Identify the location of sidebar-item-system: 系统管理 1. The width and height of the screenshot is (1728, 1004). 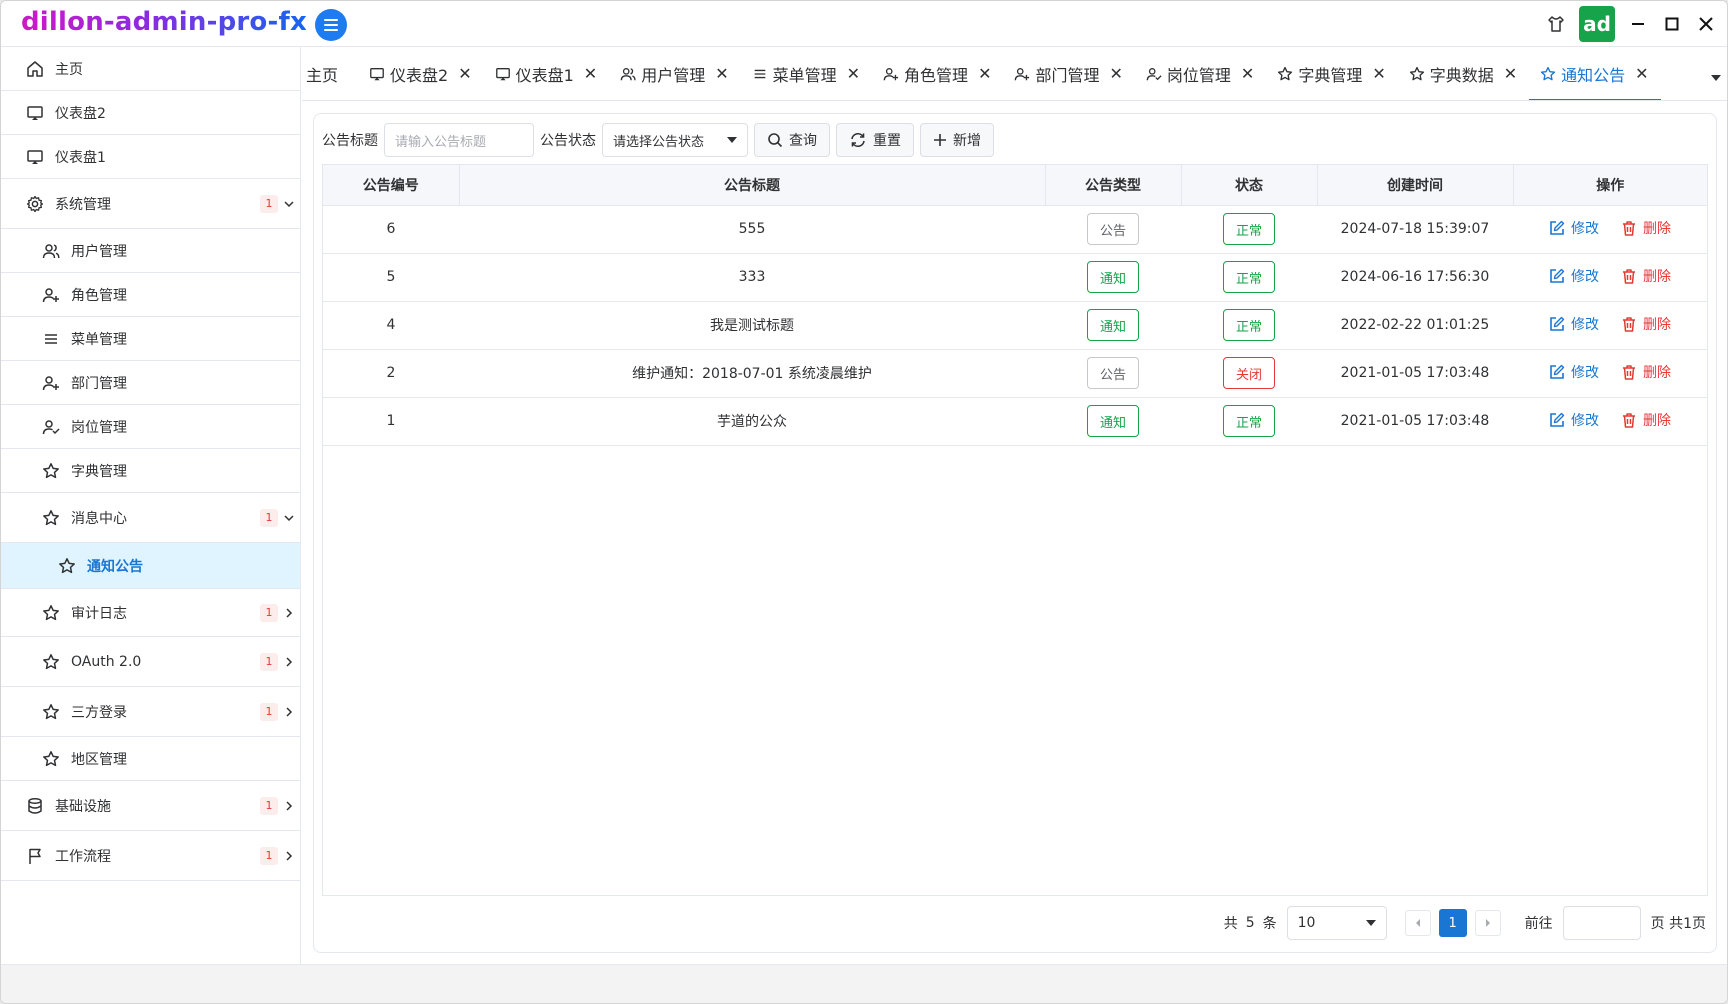
(150, 204).